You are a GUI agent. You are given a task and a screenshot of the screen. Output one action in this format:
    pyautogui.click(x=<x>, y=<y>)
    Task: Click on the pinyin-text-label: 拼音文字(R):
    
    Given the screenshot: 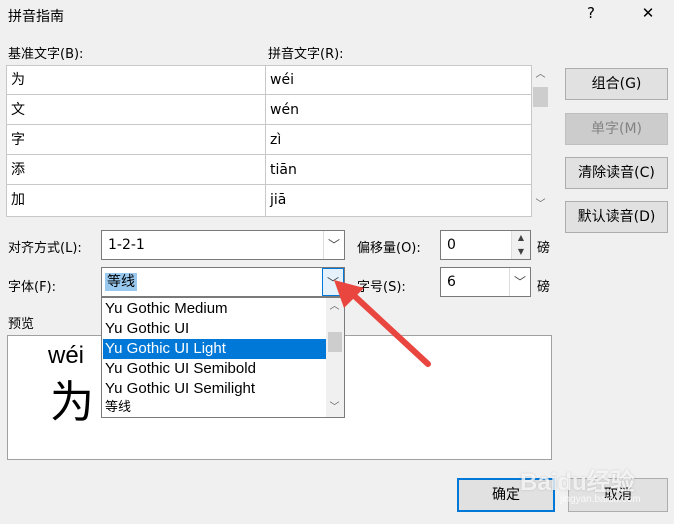 What is the action you would take?
    pyautogui.click(x=306, y=54)
    